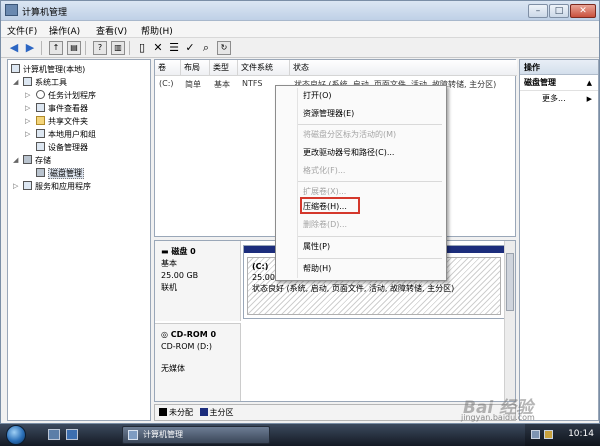  Describe the element at coordinates (190, 48) in the screenshot. I see `check-icon: ✓` at that location.